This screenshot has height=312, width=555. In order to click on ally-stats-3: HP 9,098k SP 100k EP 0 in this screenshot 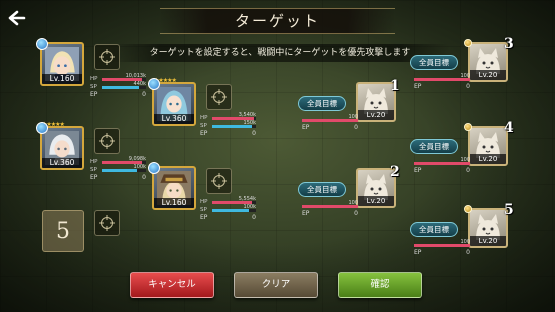, I will do `click(118, 168)`.